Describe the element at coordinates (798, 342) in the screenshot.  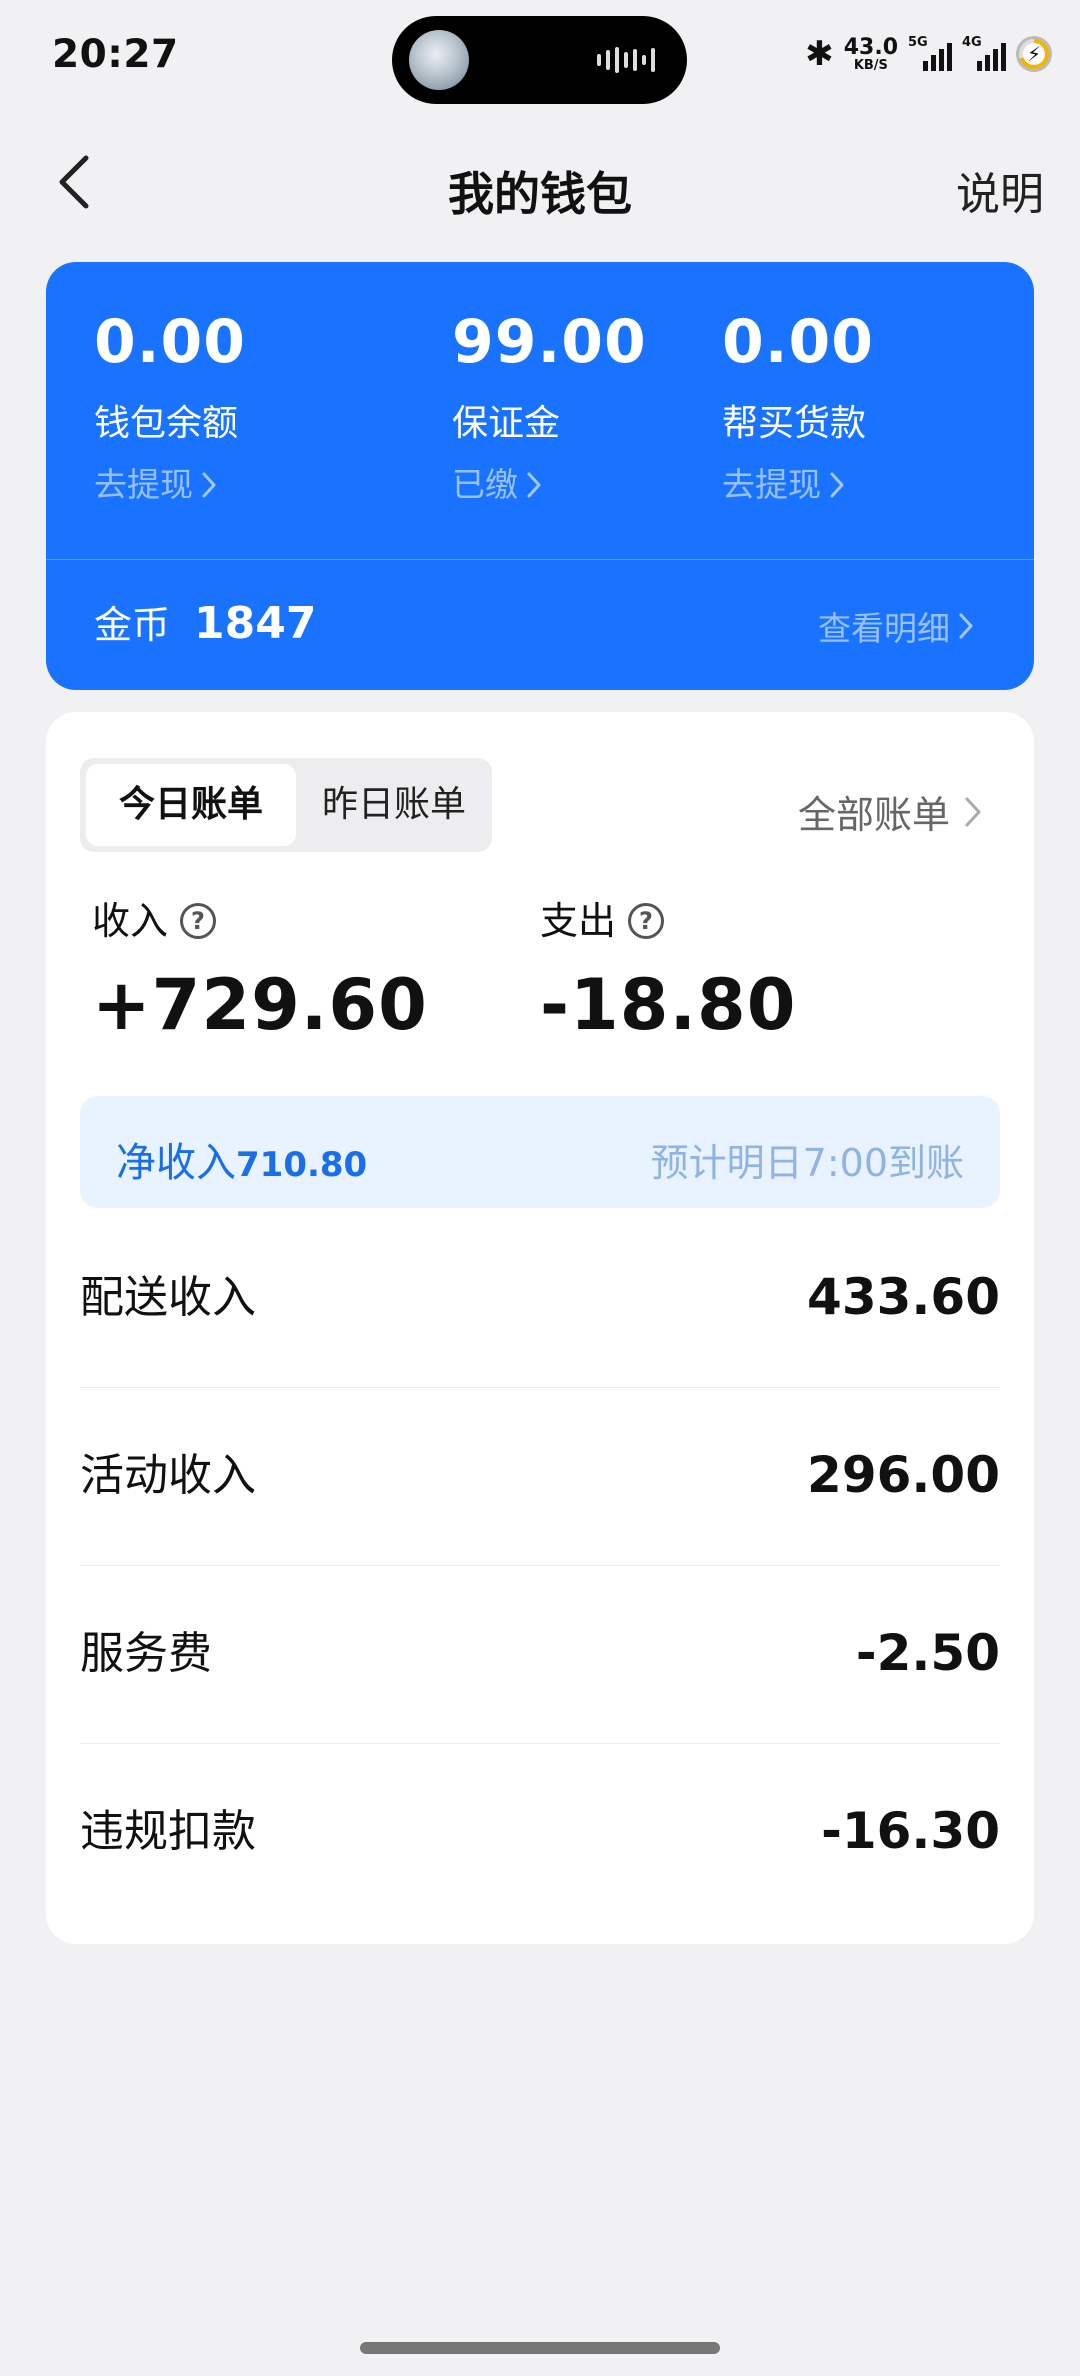
I see `purchase-funds-amount: 0.00` at that location.